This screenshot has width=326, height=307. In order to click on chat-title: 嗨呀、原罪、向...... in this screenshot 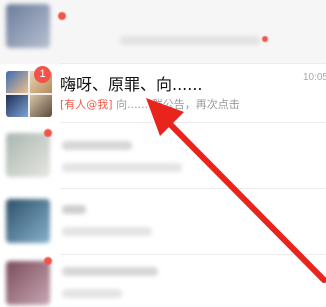, I will do `click(131, 84)`.